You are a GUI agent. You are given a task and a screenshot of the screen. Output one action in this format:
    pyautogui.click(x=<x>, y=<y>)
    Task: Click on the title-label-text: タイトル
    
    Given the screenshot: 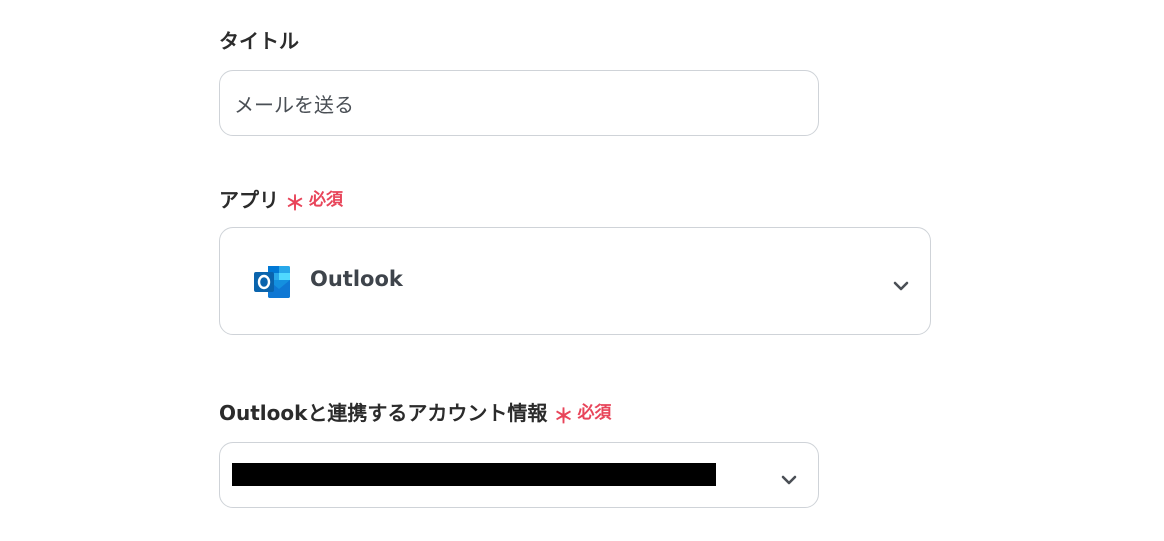 What is the action you would take?
    pyautogui.click(x=259, y=41)
    